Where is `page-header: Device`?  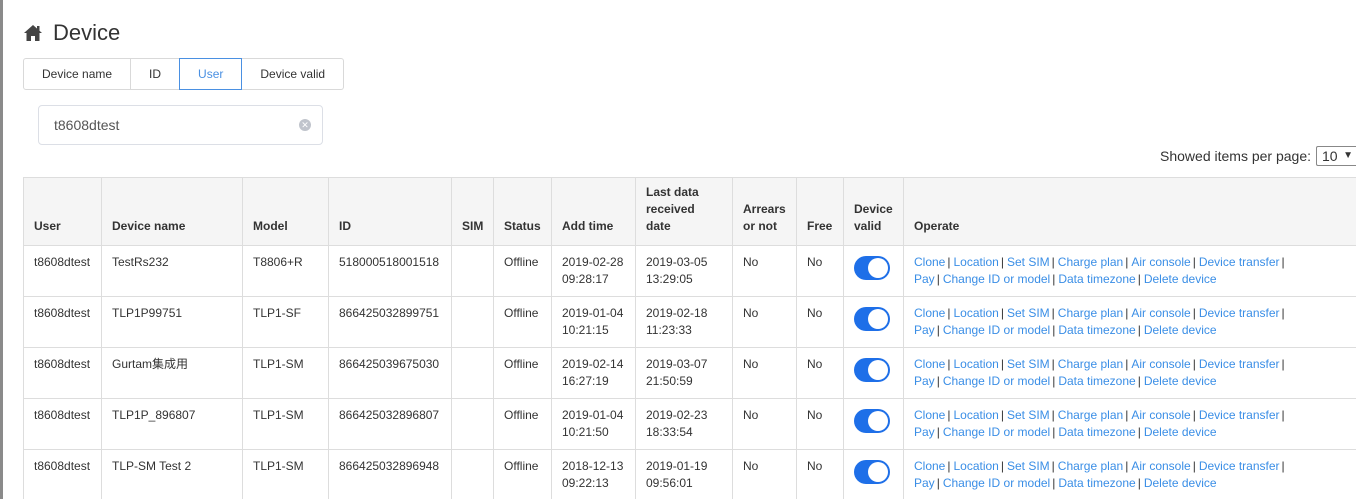
page-header: Device is located at coordinates (71, 33).